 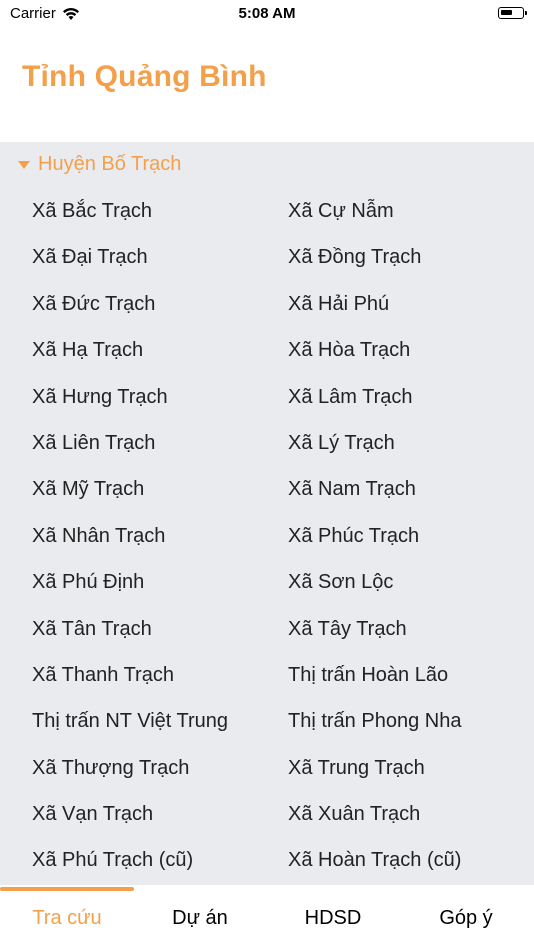 What do you see at coordinates (405, 499) in the screenshot?
I see `list-item: Xã Nam Trạch` at bounding box center [405, 499].